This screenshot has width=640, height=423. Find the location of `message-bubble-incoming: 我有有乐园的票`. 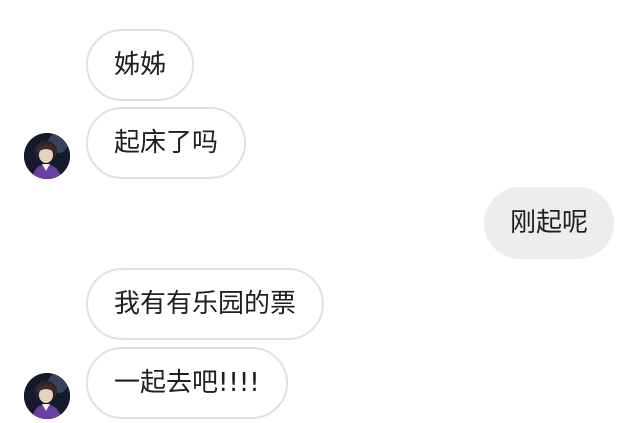

message-bubble-incoming: 我有有乐园的票 is located at coordinates (205, 304).